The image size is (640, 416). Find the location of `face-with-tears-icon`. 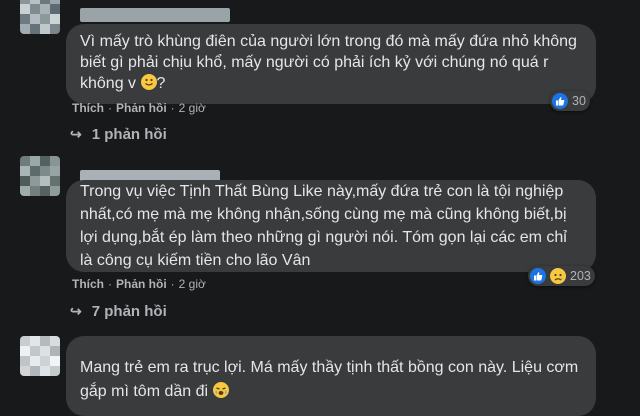

face-with-tears-icon is located at coordinates (220, 390).